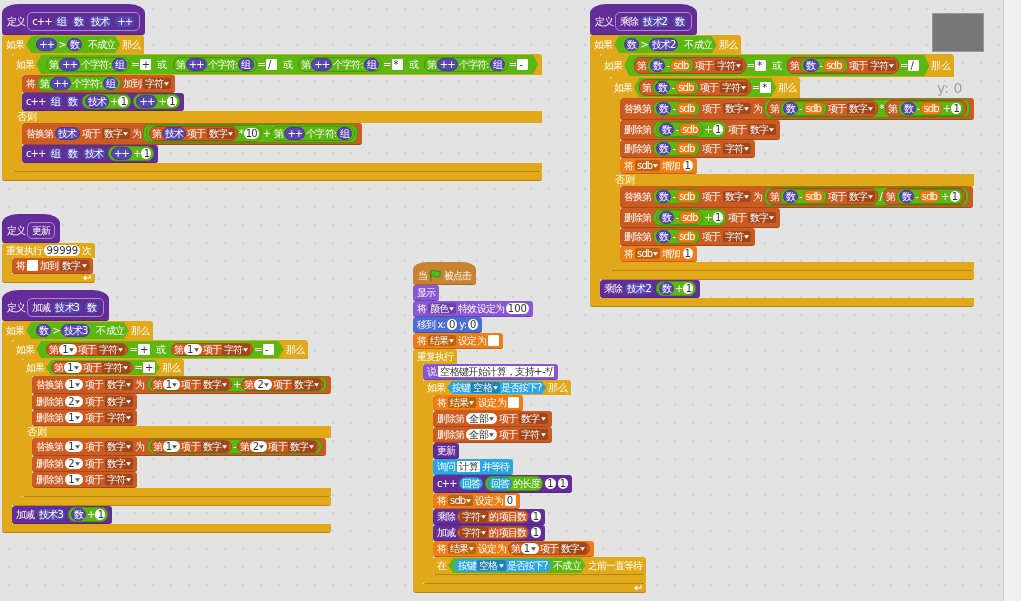 The image size is (1021, 601). Describe the element at coordinates (648, 165) in the screenshot. I see `dropdown-menu: sdb` at that location.